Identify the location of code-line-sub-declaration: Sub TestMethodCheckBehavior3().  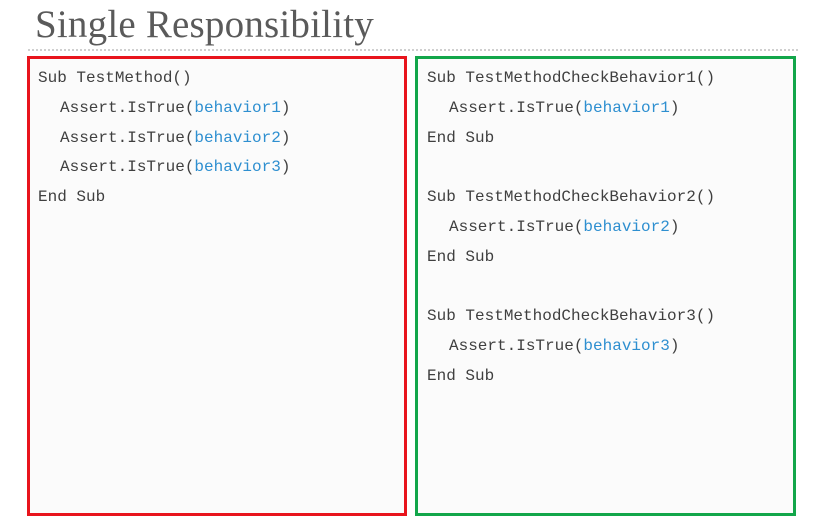
(610, 317).